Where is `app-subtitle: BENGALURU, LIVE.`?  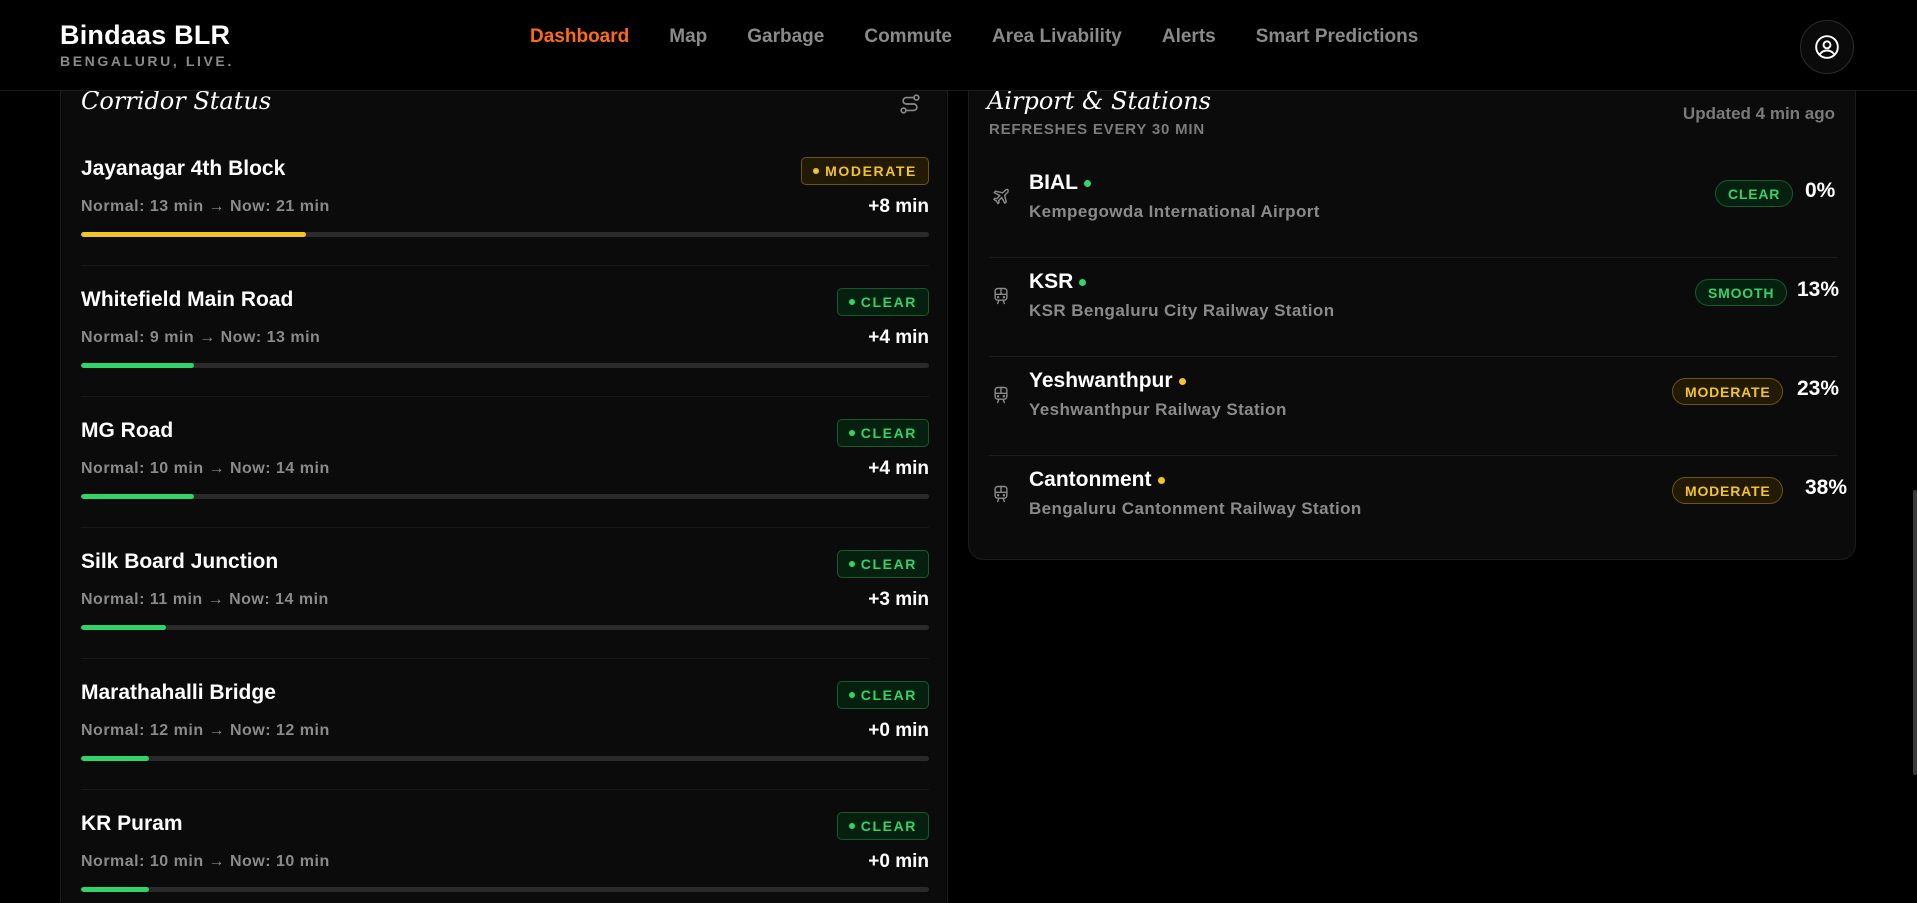
app-subtitle: BENGALURU, LIVE. is located at coordinates (147, 61).